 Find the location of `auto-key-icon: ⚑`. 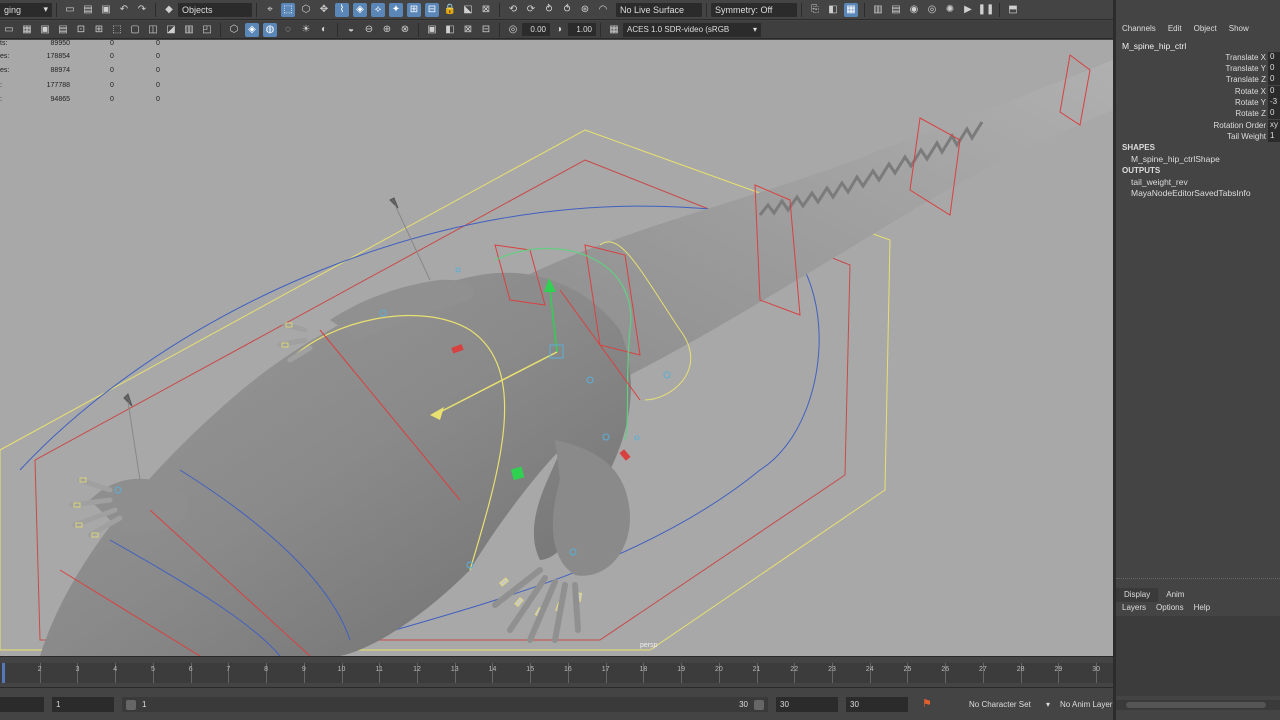

auto-key-icon: ⚑ is located at coordinates (927, 703).